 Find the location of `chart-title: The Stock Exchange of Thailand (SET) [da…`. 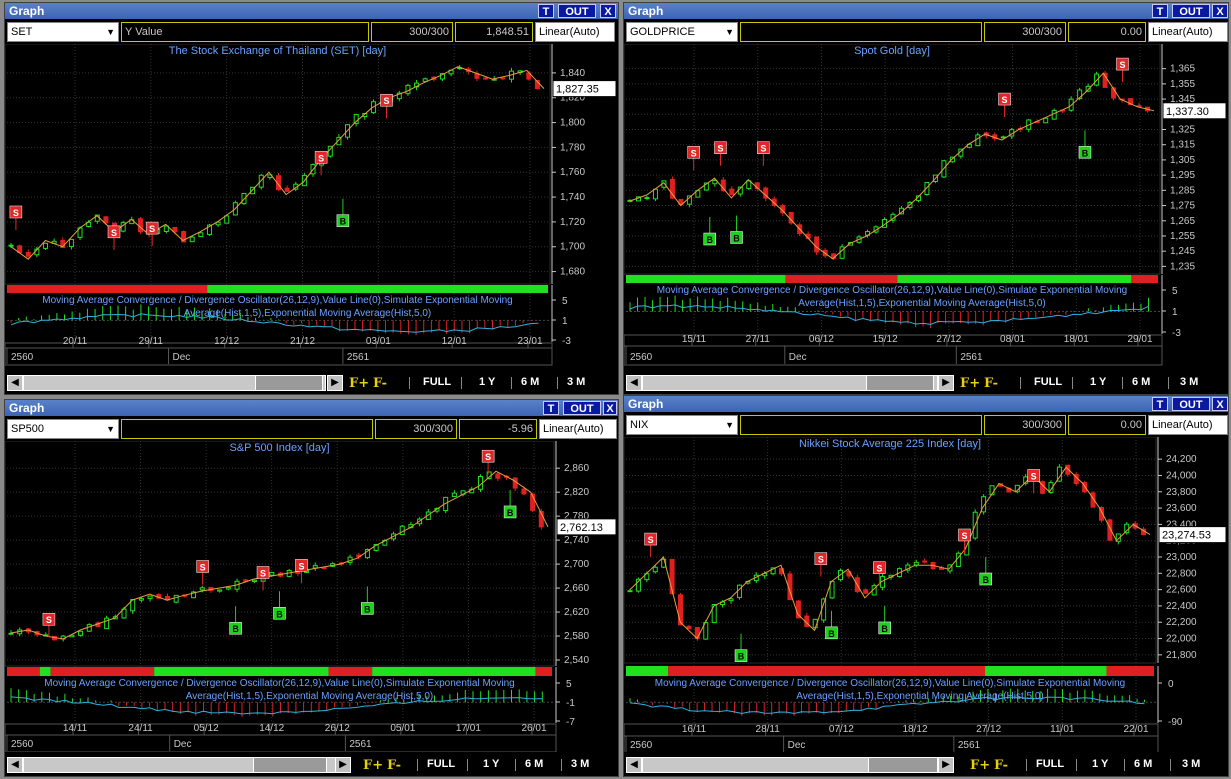

chart-title: The Stock Exchange of Thailand (SET) [da… is located at coordinates (277, 51).